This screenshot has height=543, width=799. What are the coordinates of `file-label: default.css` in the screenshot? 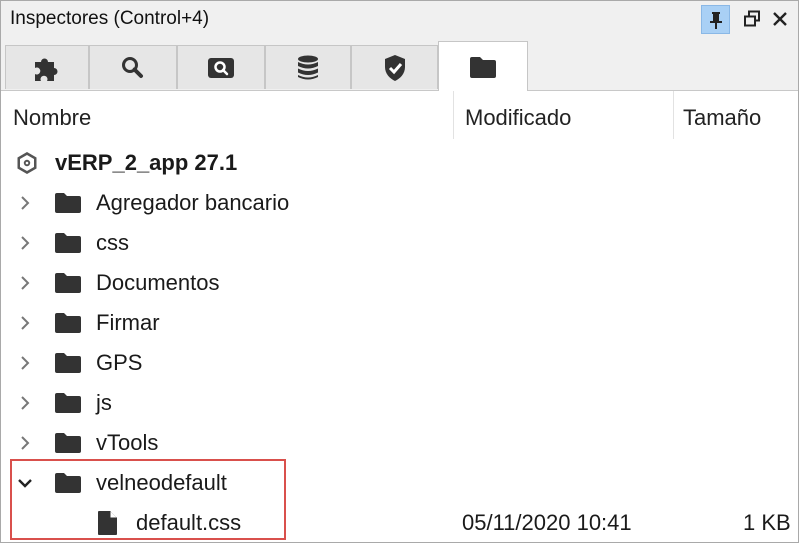 It's located at (189, 522).